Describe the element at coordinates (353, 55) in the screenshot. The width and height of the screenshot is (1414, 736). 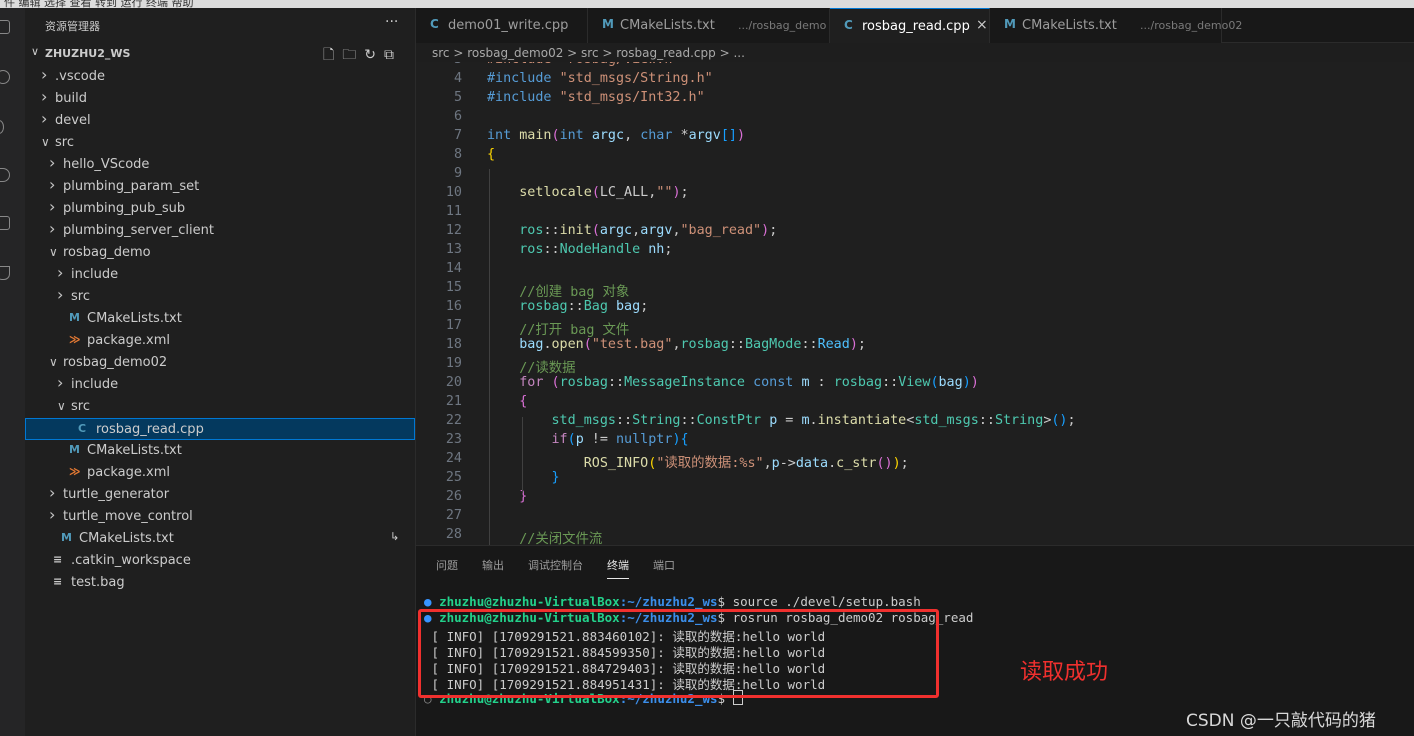
I see `new-folder-icon: 🗀` at that location.